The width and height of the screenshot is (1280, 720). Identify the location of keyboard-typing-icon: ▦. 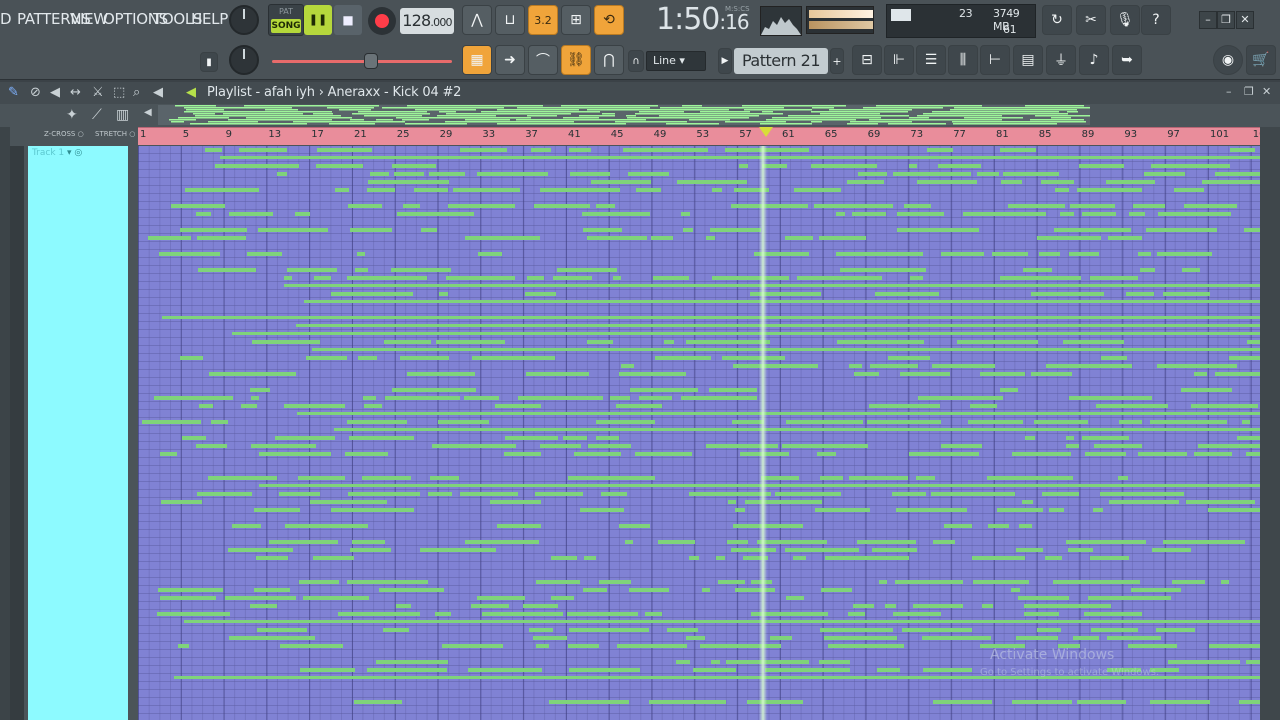
(477, 60).